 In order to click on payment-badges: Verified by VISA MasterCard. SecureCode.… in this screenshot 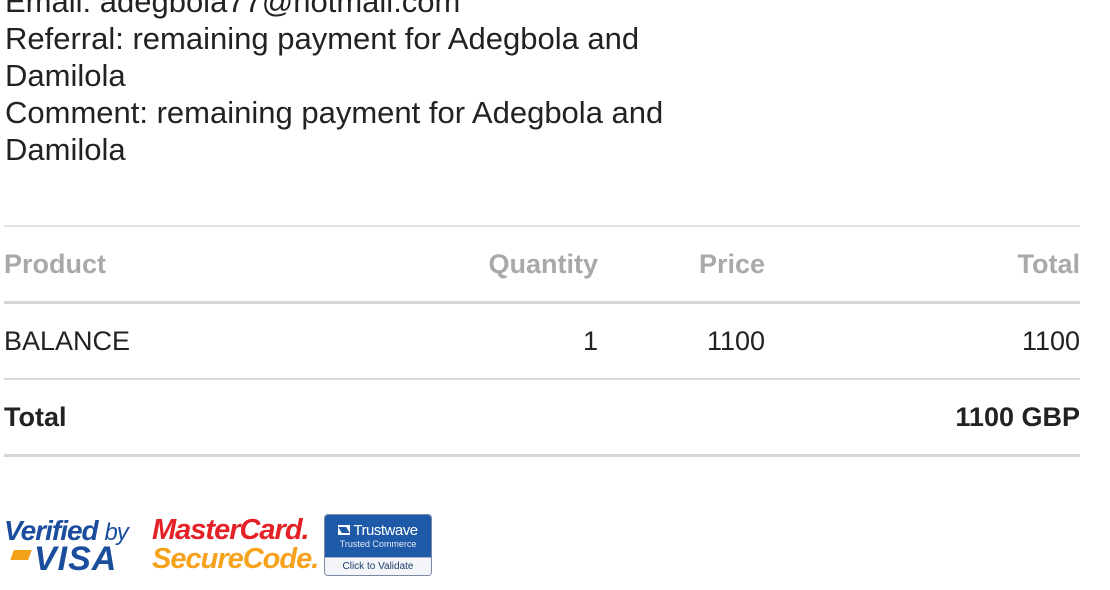, I will do `click(218, 545)`.